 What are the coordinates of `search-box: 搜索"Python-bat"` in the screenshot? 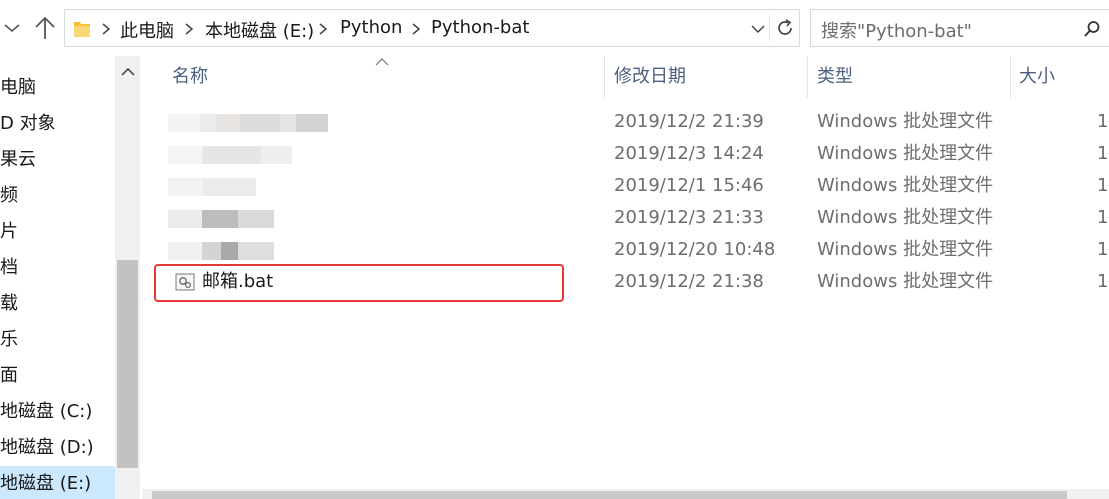 It's located at (959, 28).